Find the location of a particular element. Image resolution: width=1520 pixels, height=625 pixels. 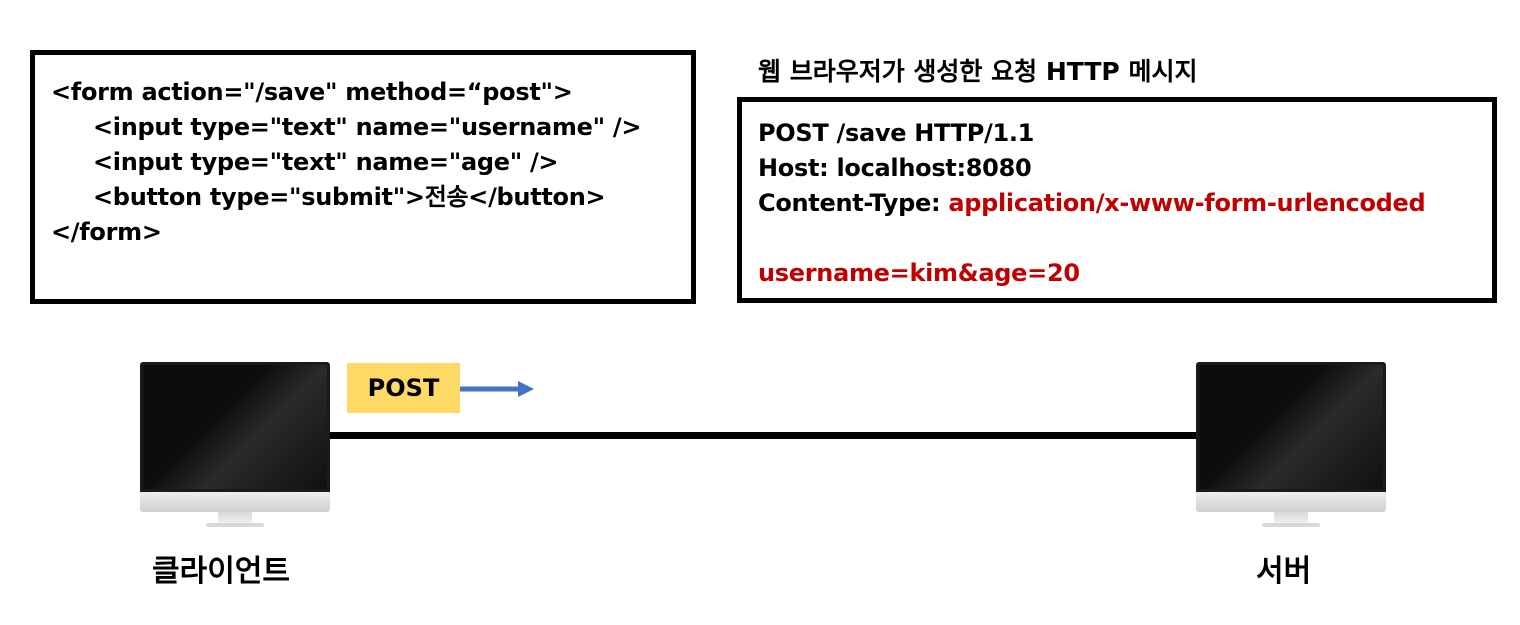

request-line: POST /save HTTP/1.1 is located at coordinates (896, 133).